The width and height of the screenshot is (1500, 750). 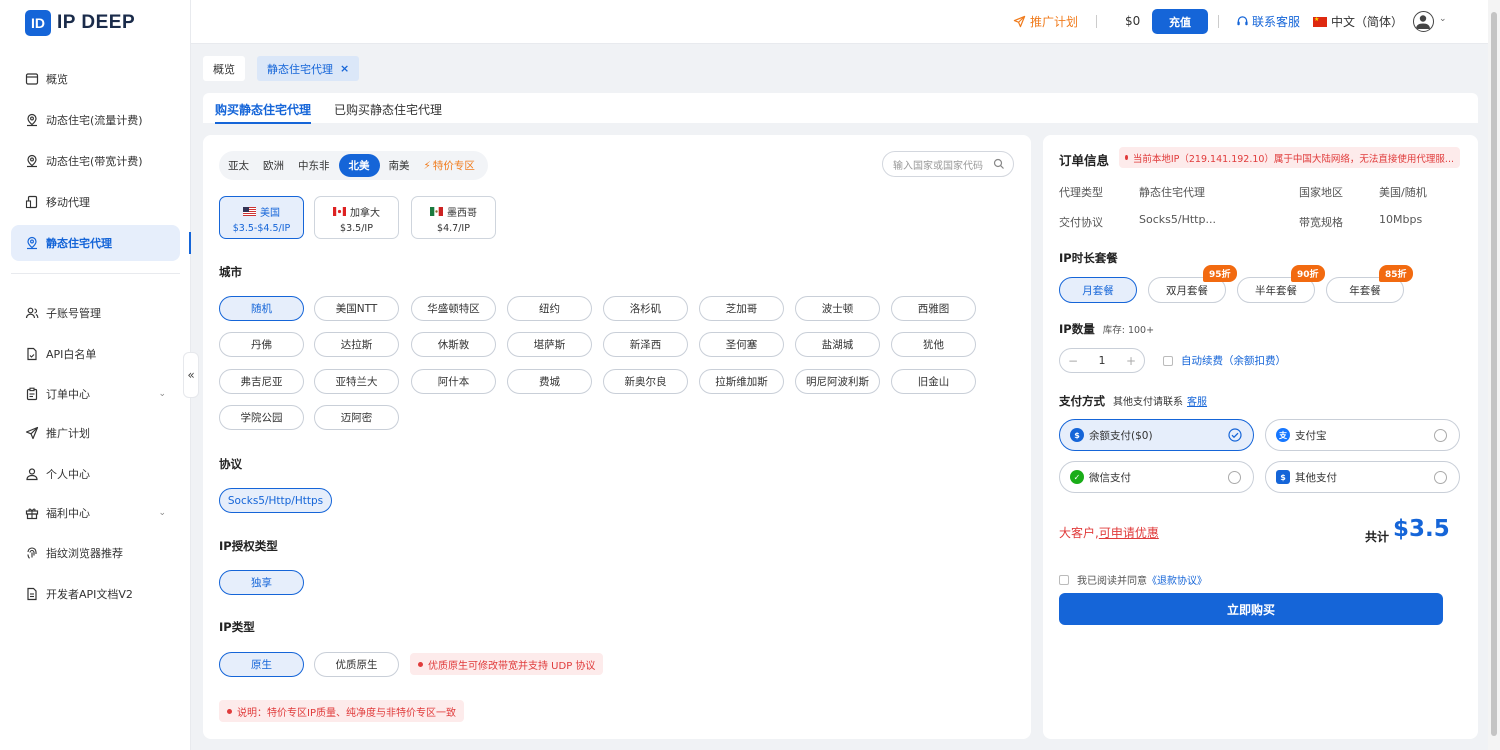 I want to click on city-chip: 美国NTT, so click(x=356, y=308).